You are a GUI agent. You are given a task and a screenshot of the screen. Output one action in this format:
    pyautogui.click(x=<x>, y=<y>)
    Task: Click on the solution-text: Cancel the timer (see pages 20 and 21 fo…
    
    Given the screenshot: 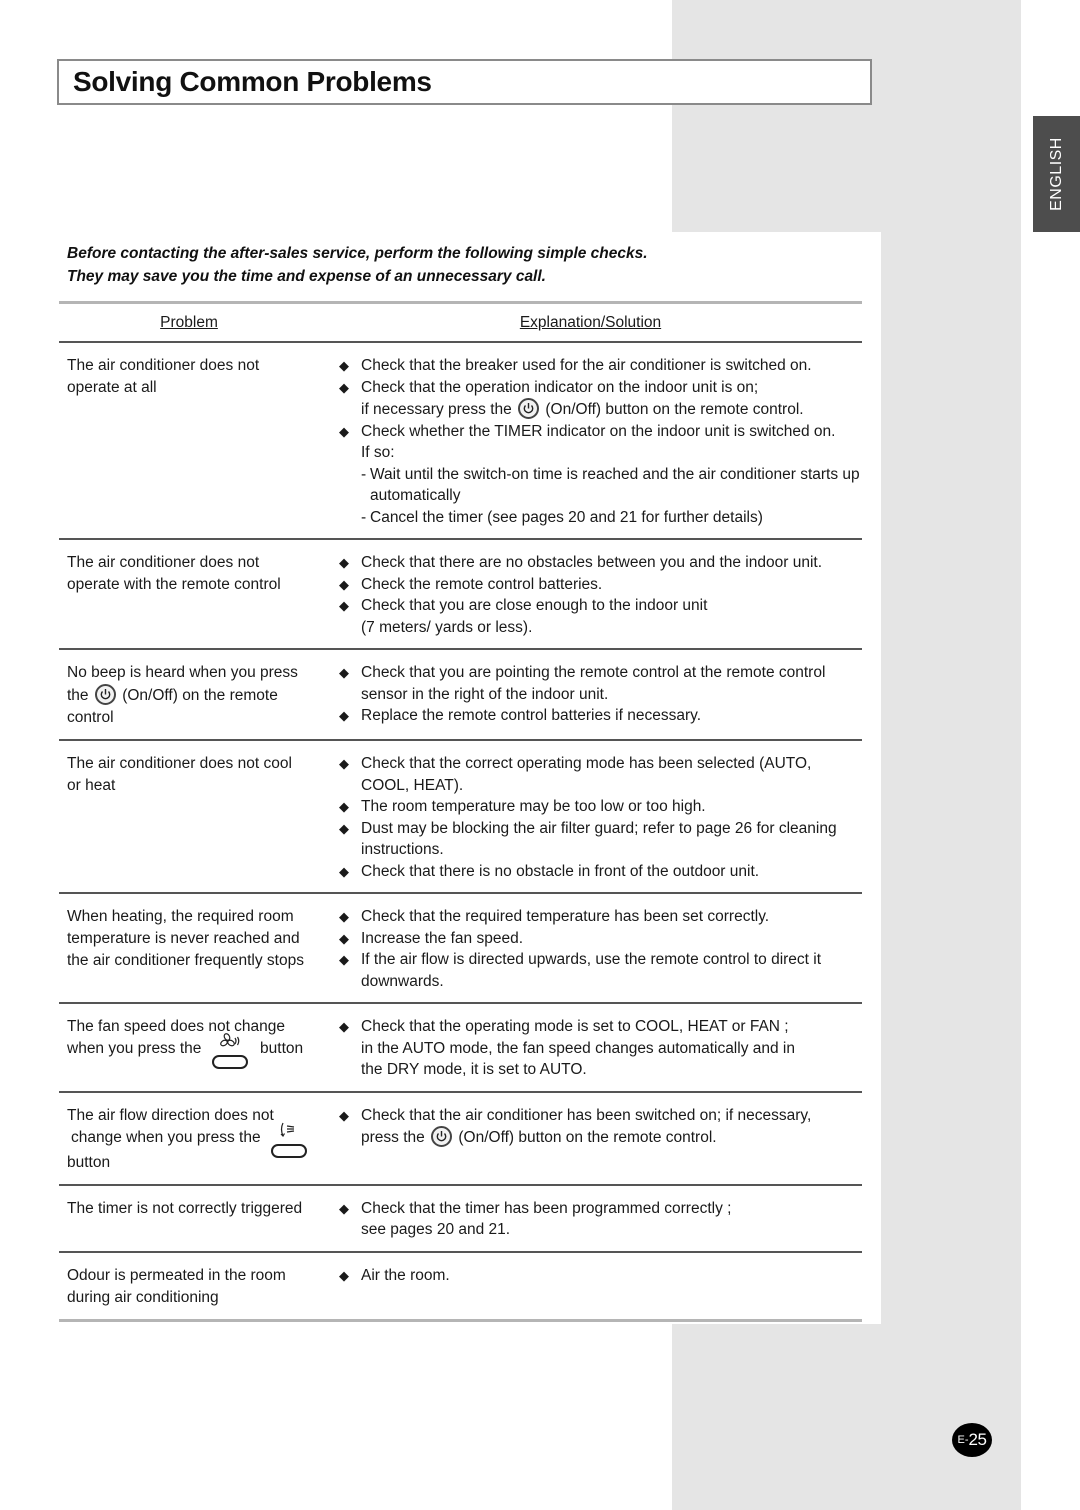 What is the action you would take?
    pyautogui.click(x=566, y=517)
    